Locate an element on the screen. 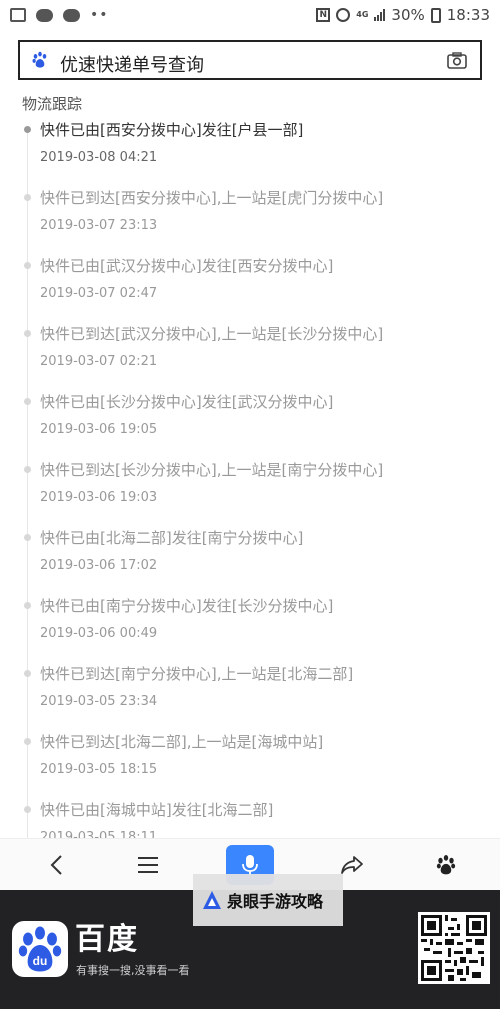 This screenshot has height=1009, width=500. tracking-time: 2019-03-05 18:15 is located at coordinates (99, 769).